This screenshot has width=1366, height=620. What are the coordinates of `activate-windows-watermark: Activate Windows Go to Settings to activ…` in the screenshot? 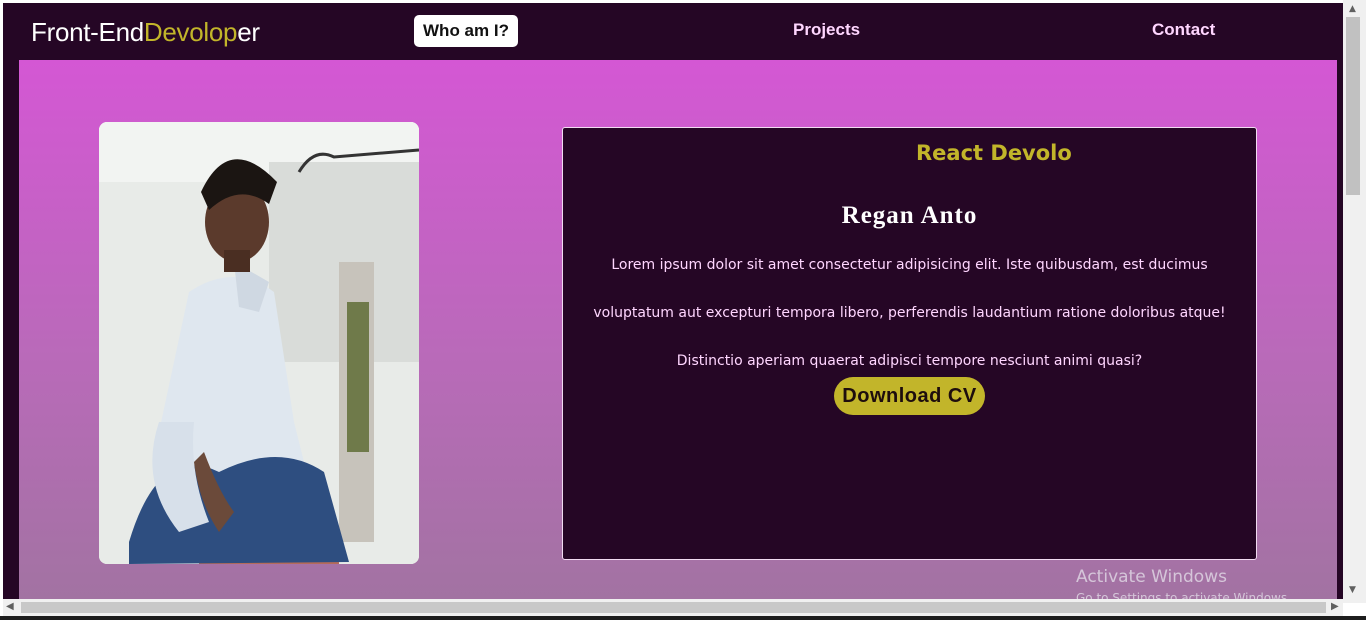 It's located at (1183, 583).